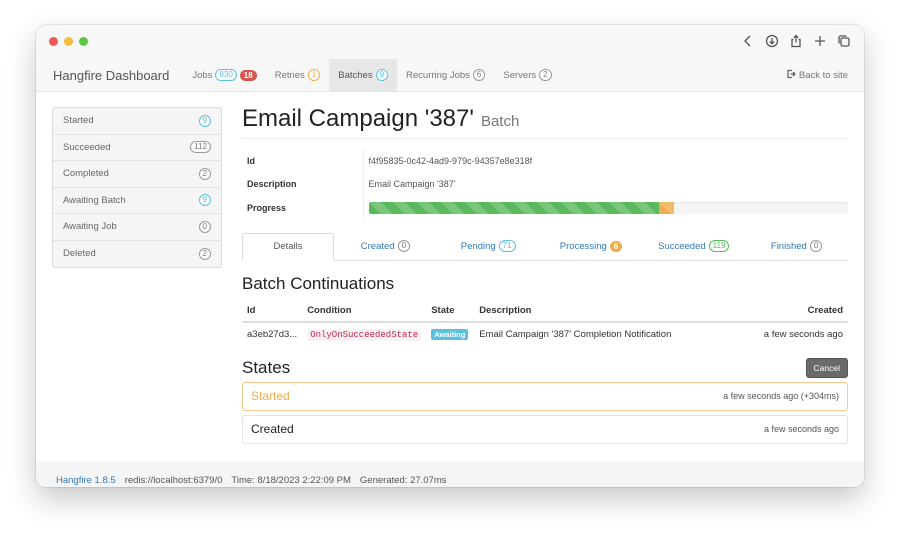 The width and height of the screenshot is (900, 534). I want to click on sidebar-item-label: Started, so click(78, 121).